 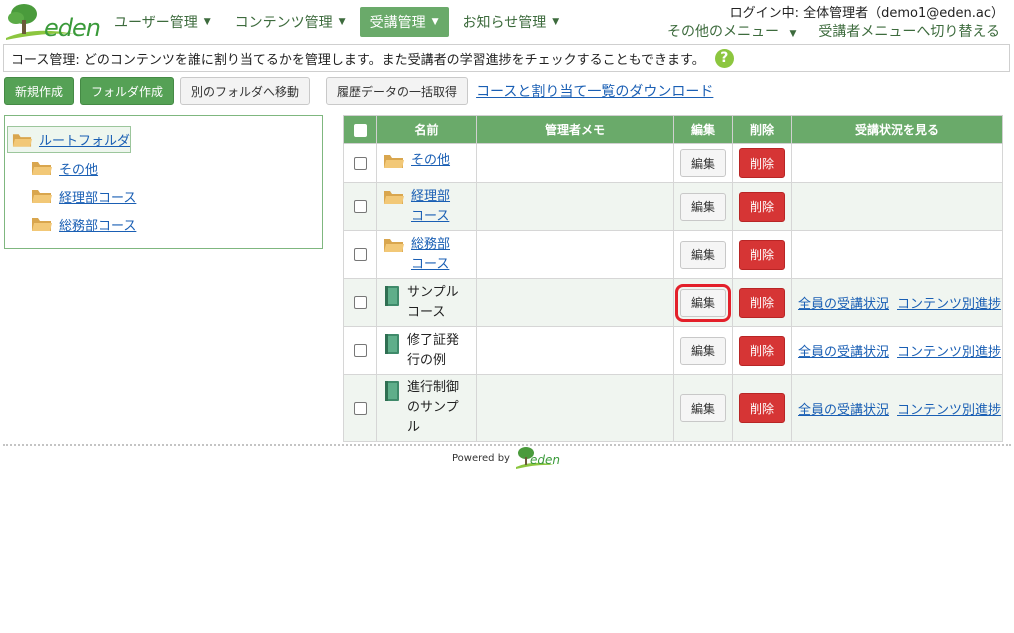 I want to click on item-name: その他, so click(x=430, y=161).